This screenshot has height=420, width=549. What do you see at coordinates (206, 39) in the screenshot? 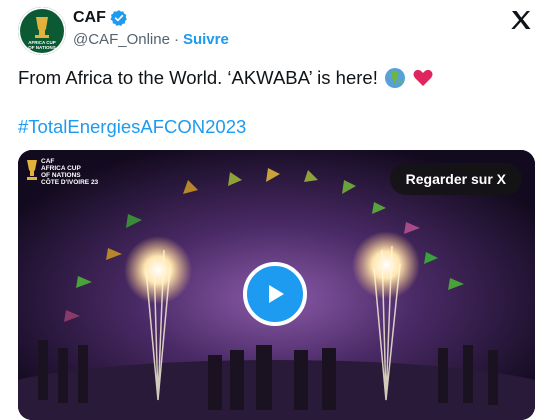
I see `follow-button: Suivre` at bounding box center [206, 39].